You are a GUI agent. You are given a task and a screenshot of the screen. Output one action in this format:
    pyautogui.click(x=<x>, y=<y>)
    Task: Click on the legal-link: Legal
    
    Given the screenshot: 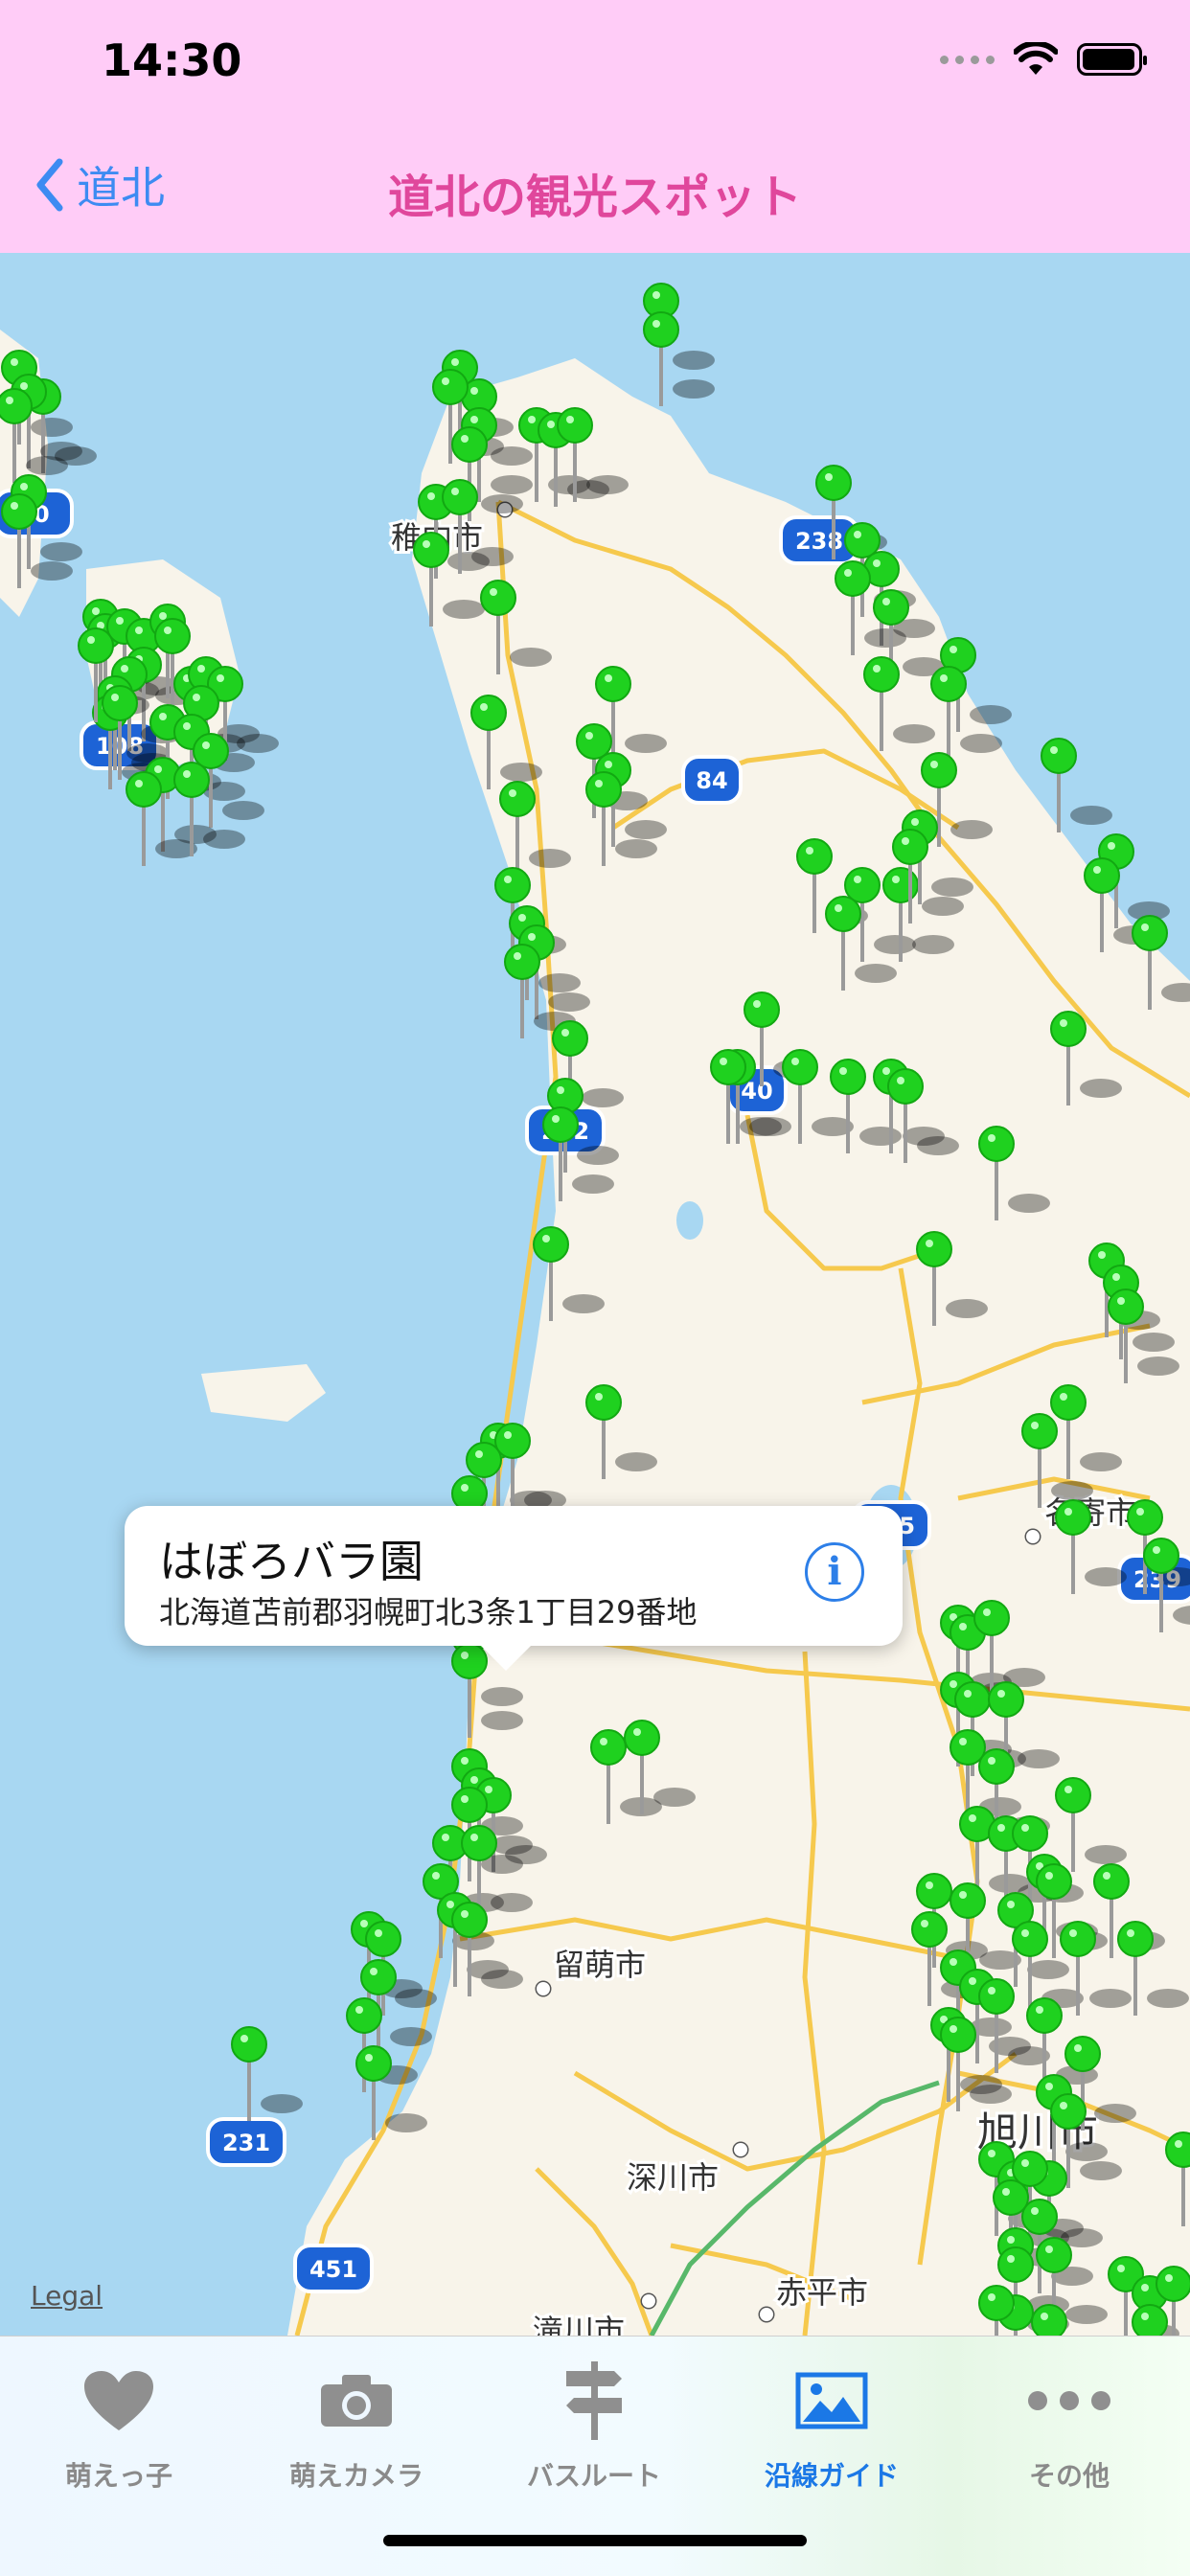 What is the action you would take?
    pyautogui.click(x=67, y=2296)
    